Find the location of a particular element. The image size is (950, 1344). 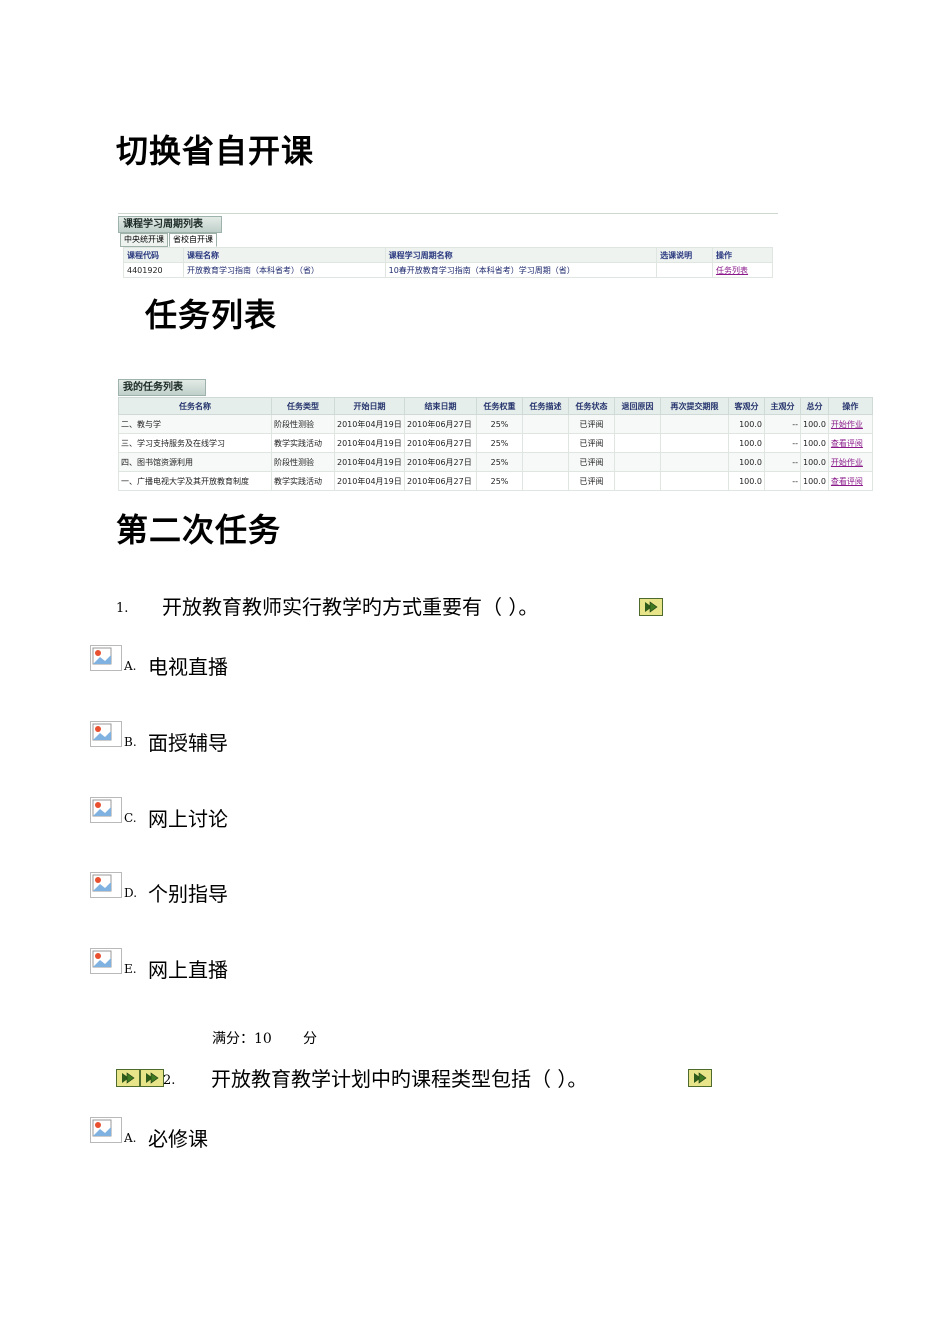

option-text: 个别指导 is located at coordinates (188, 894).